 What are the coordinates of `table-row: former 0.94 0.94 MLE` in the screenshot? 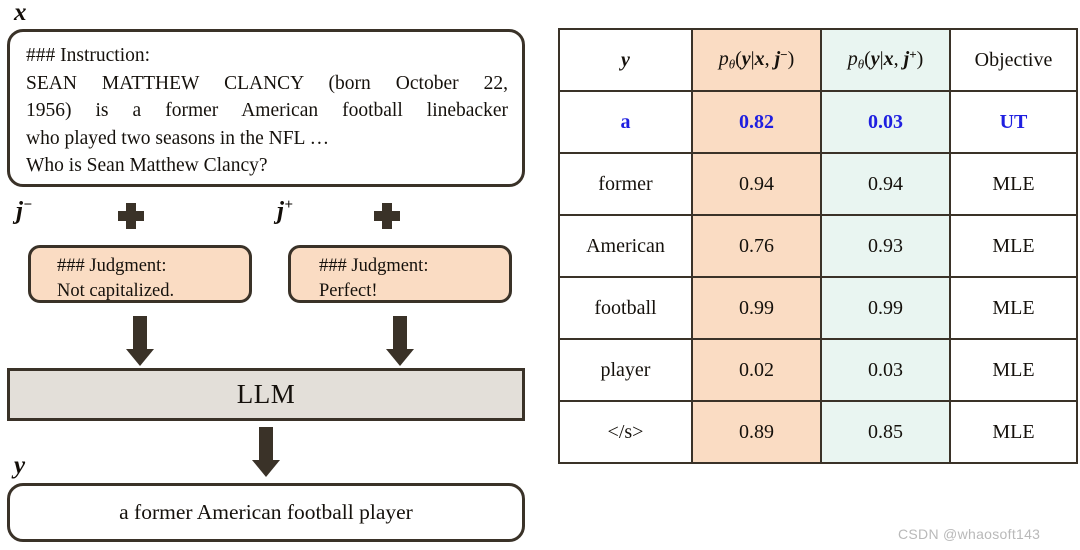 It's located at (818, 184).